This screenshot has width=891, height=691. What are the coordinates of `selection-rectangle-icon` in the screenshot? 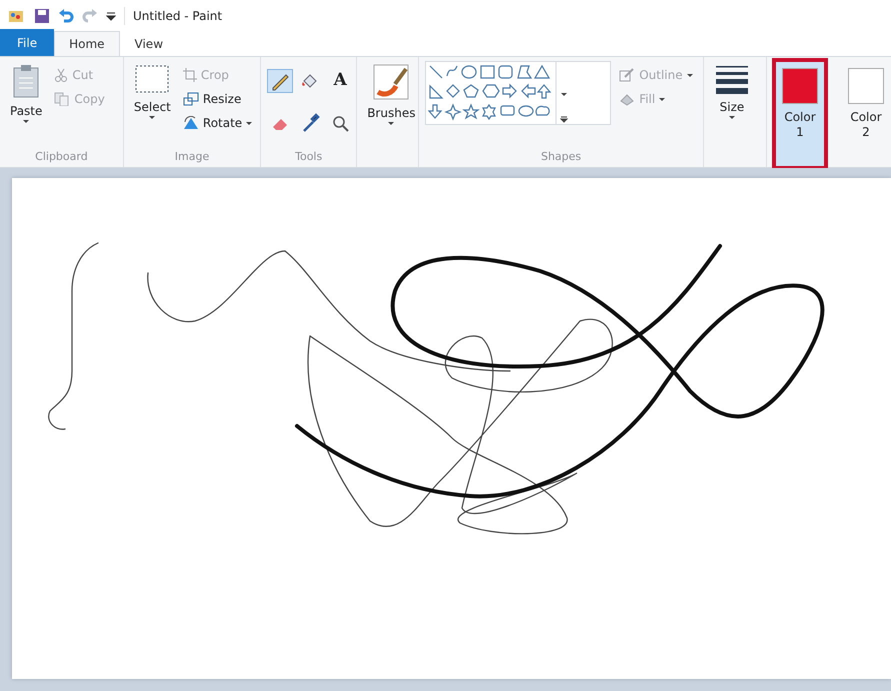 It's located at (152, 79).